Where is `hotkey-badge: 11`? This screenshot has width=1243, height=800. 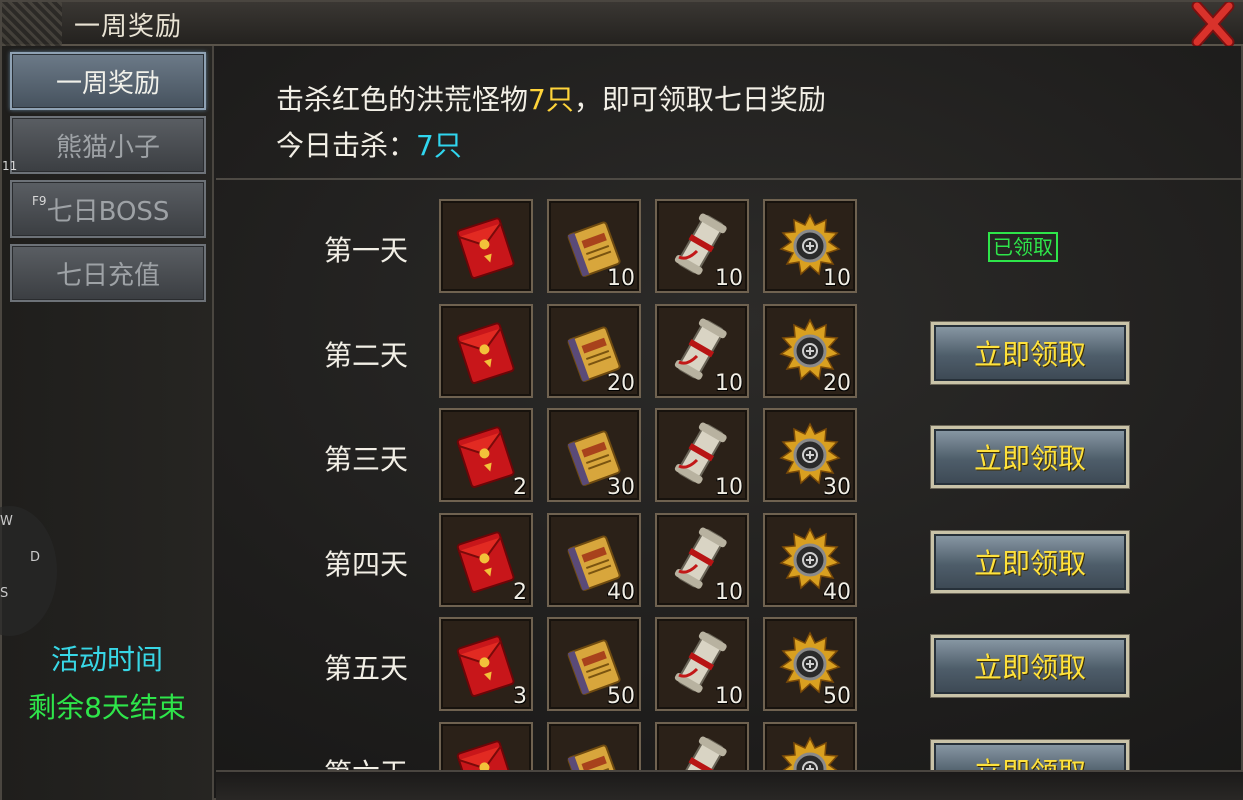 hotkey-badge: 11 is located at coordinates (10, 166).